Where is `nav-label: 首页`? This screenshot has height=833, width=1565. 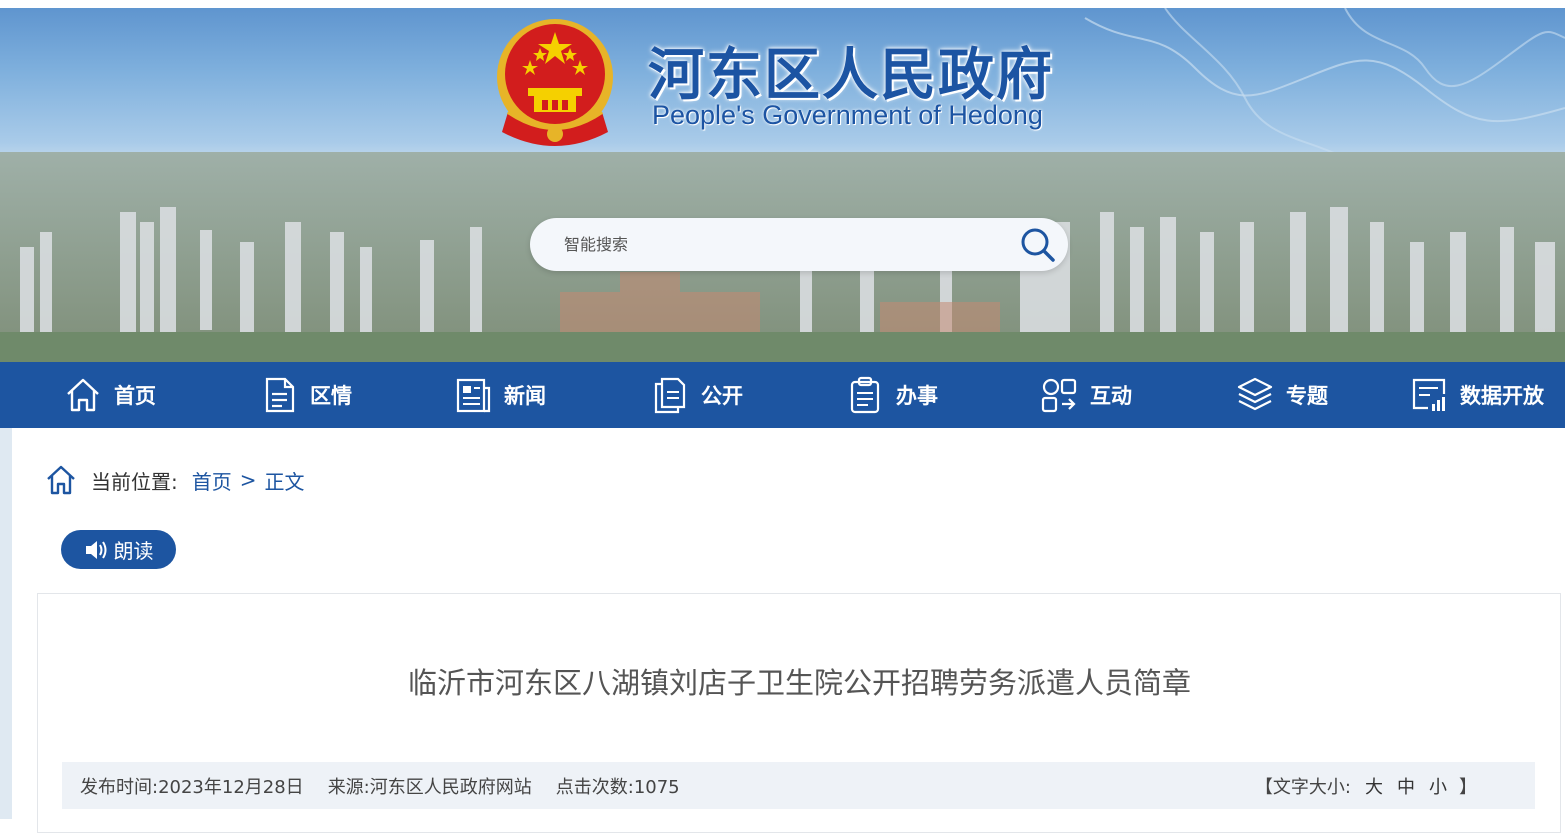
nav-label: 首页 is located at coordinates (135, 396).